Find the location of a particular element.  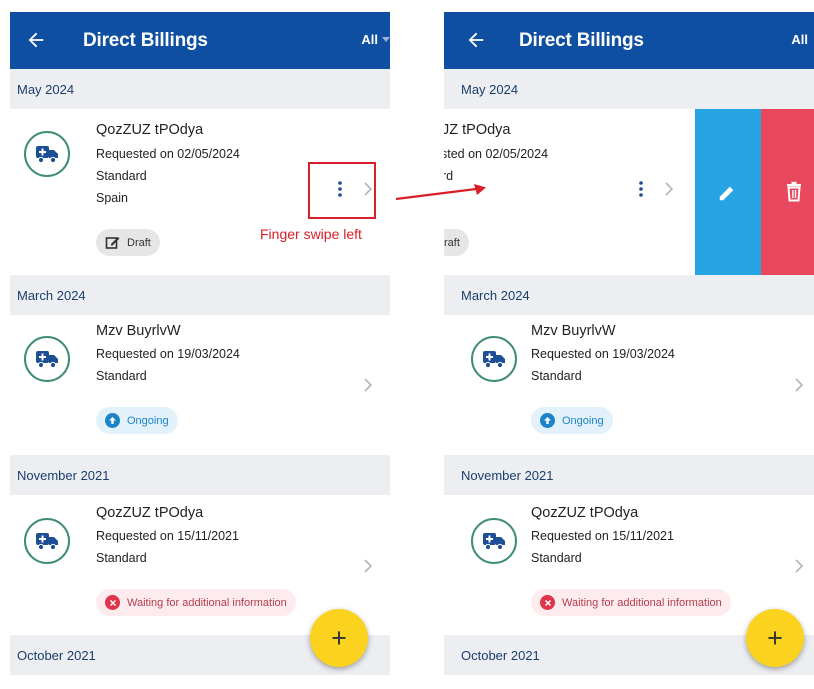

billing-card-swiped: JZ tPOdya sted on 02/05/2024 rd raft is located at coordinates (629, 192).